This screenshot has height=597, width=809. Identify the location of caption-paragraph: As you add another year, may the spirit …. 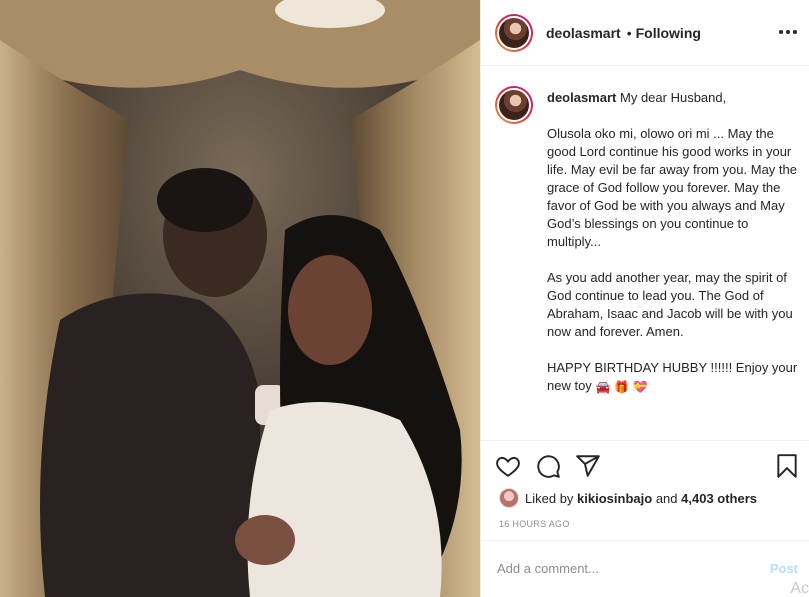
(670, 304).